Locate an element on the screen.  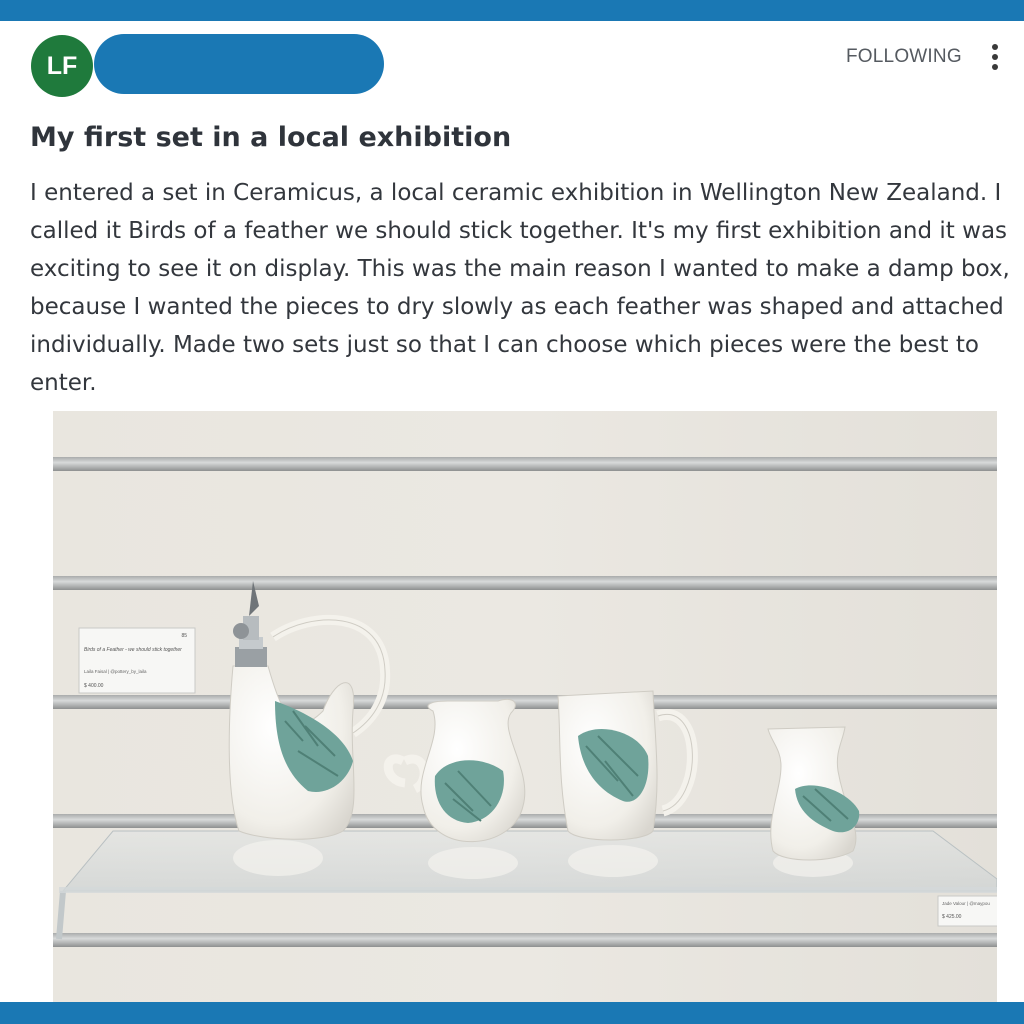
svg-text:Laila Faisal | @pottery_by_l: Laila Faisal | @pottery_by_laila is located at coordinates (115, 671).